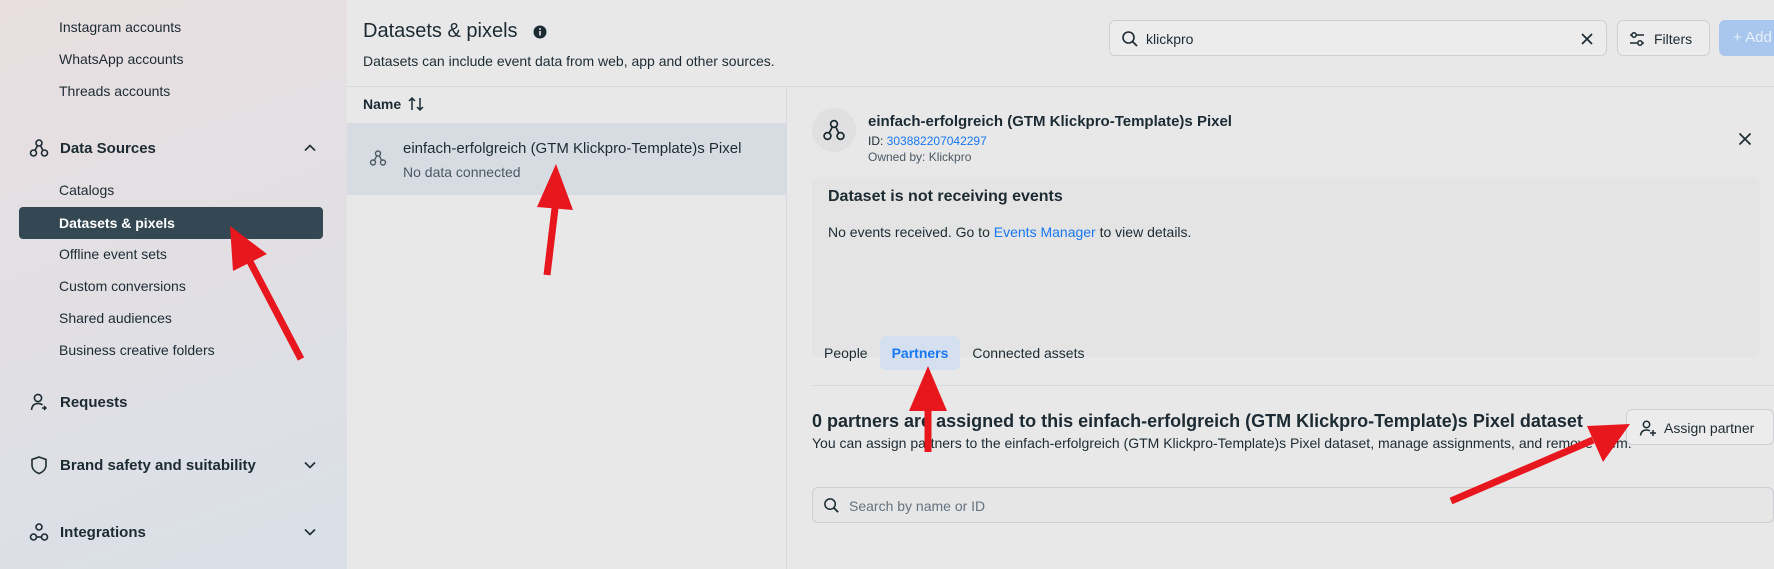  What do you see at coordinates (1045, 232) in the screenshot?
I see `events-manager-link: Events Manager` at bounding box center [1045, 232].